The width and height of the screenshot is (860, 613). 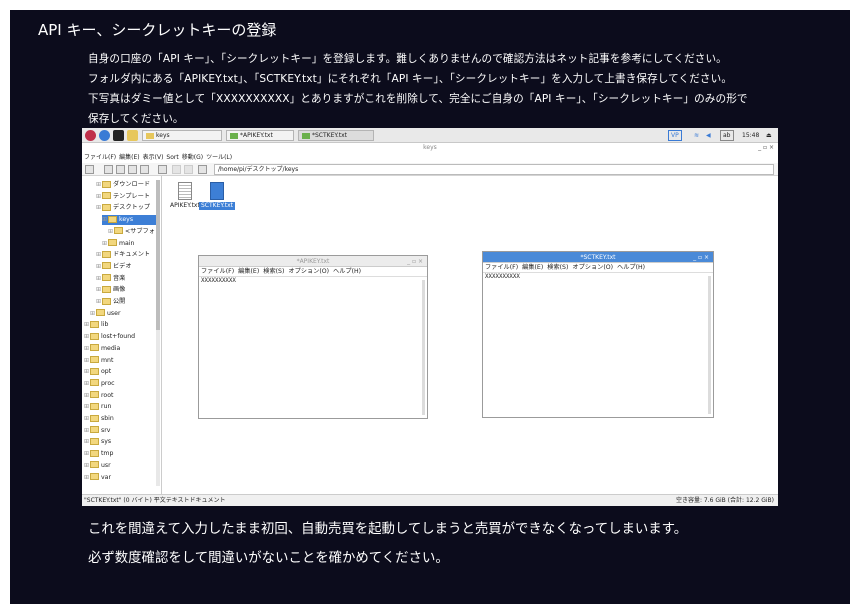 I want to click on menu-go: 移動(G), so click(x=192, y=157).